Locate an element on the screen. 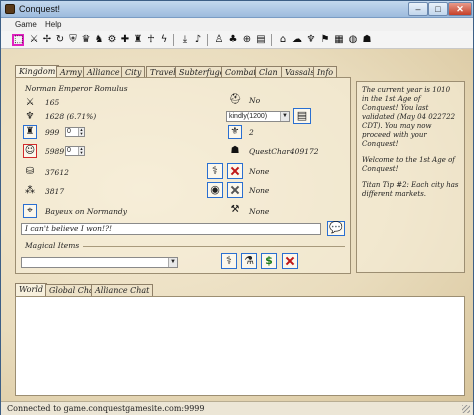  maximize-button: □ is located at coordinates (438, 9).